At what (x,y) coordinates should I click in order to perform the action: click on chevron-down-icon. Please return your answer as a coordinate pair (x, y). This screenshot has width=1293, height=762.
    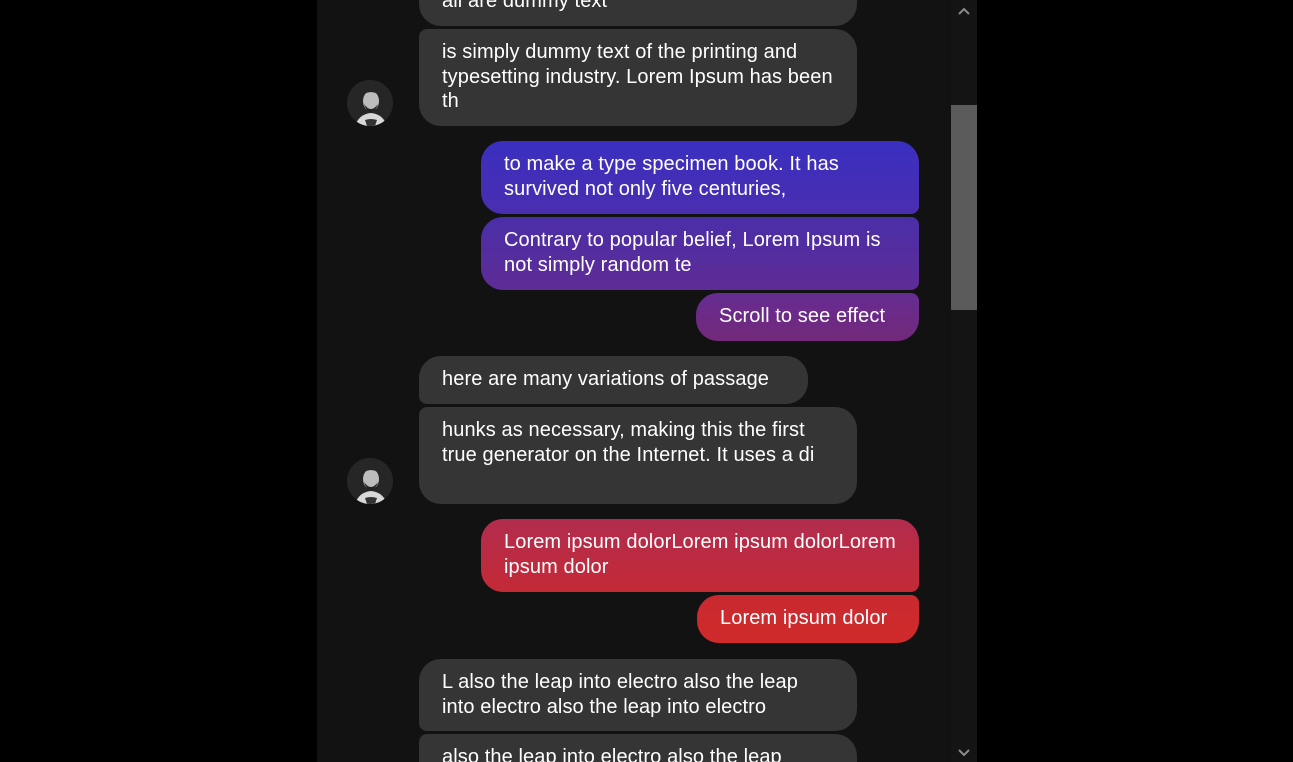
    Looking at the image, I should click on (964, 752).